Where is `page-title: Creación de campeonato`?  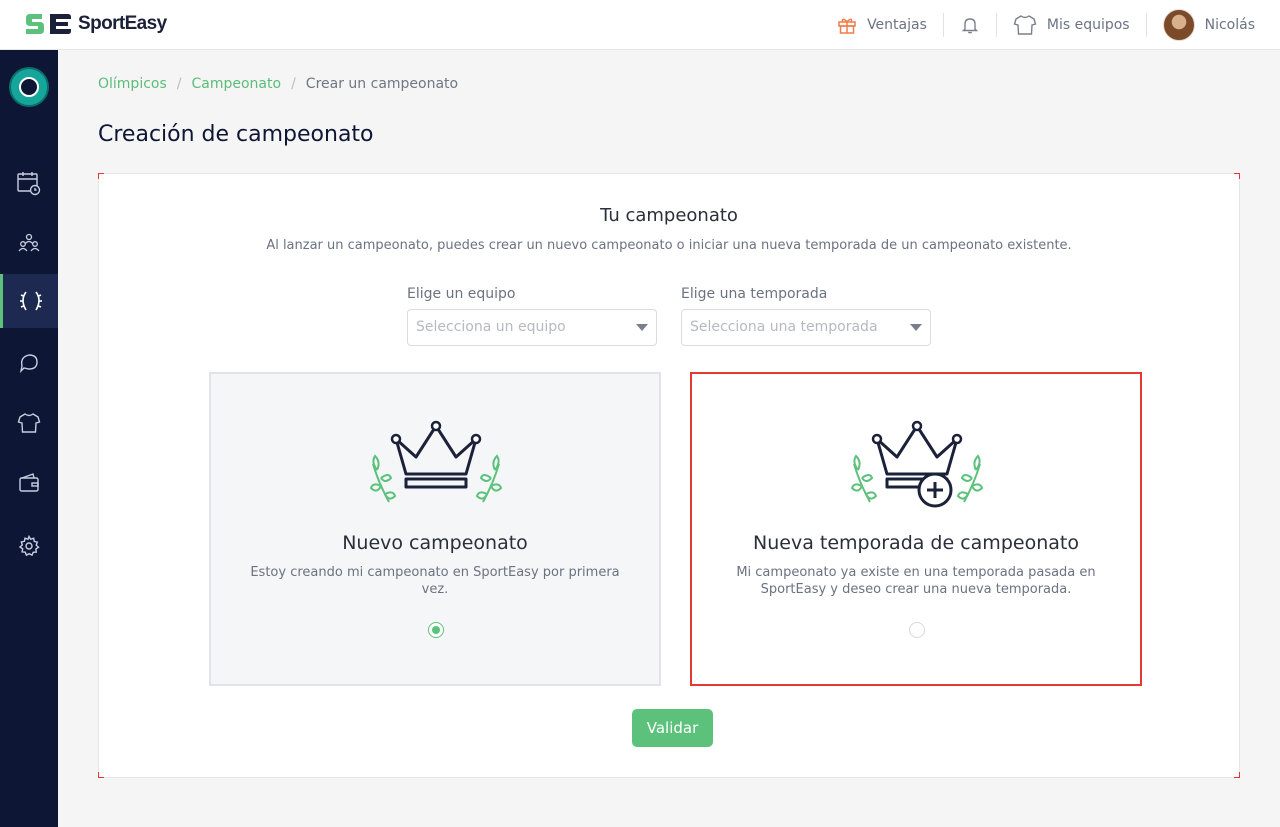 page-title: Creación de campeonato is located at coordinates (236, 134).